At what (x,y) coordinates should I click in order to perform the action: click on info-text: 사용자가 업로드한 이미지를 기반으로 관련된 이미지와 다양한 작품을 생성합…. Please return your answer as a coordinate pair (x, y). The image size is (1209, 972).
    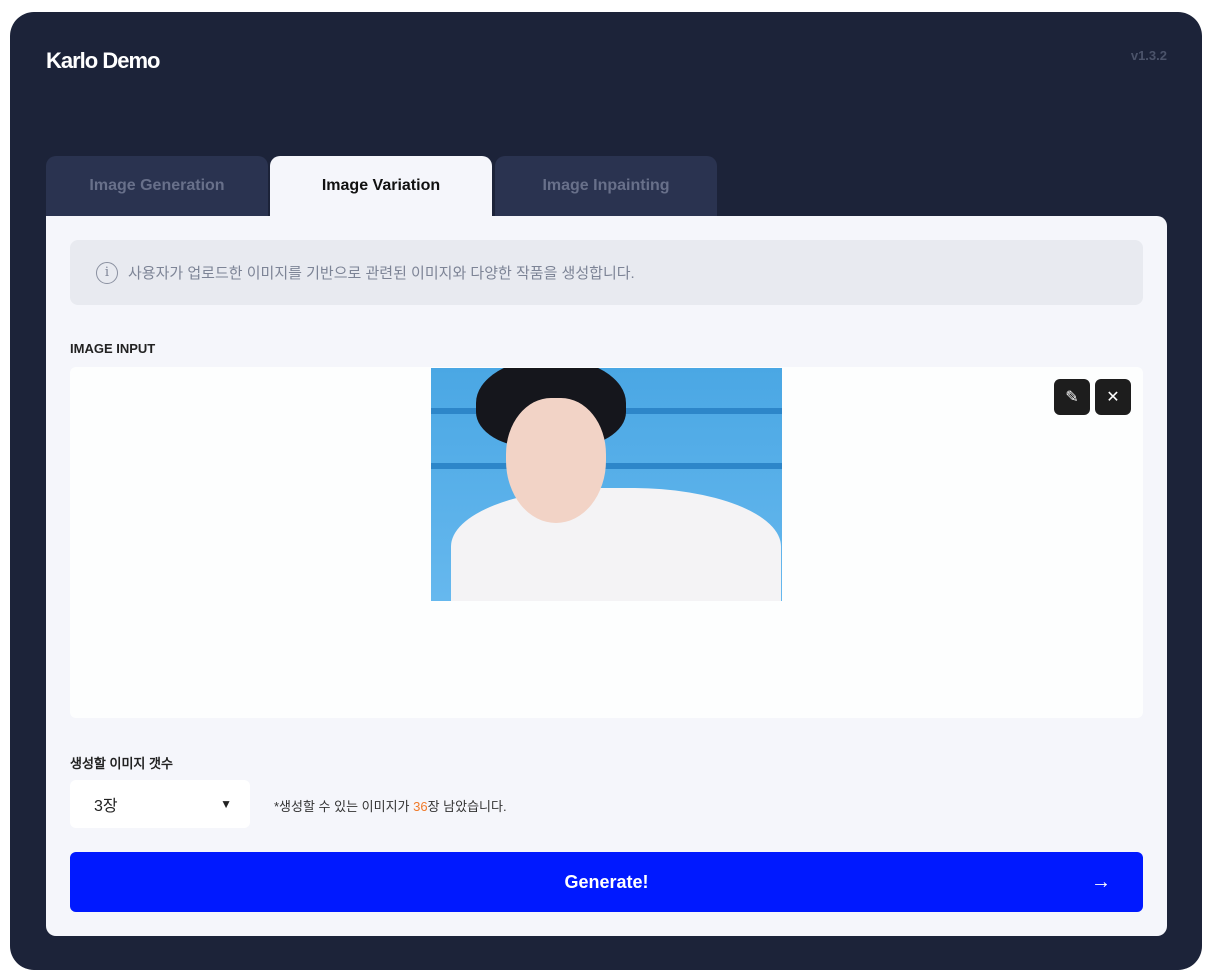
    Looking at the image, I should click on (381, 273).